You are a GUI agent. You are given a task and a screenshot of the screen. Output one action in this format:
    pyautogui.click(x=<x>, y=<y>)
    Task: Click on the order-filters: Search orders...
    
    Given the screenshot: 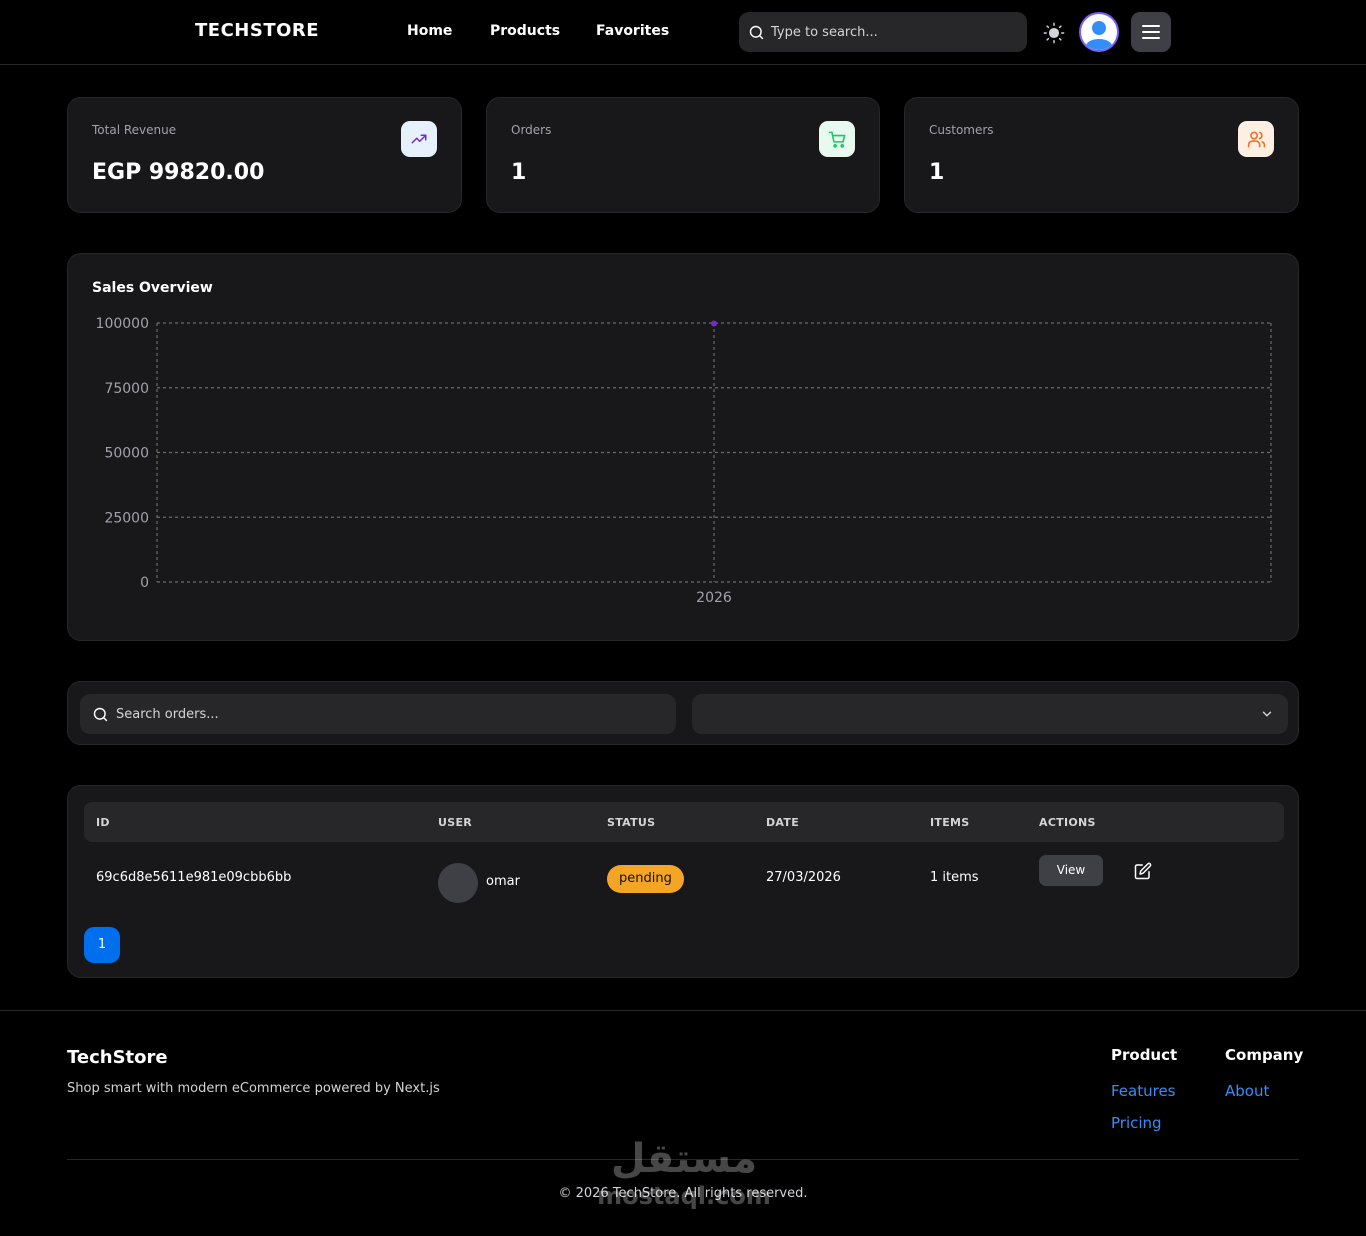 What is the action you would take?
    pyautogui.click(x=683, y=713)
    